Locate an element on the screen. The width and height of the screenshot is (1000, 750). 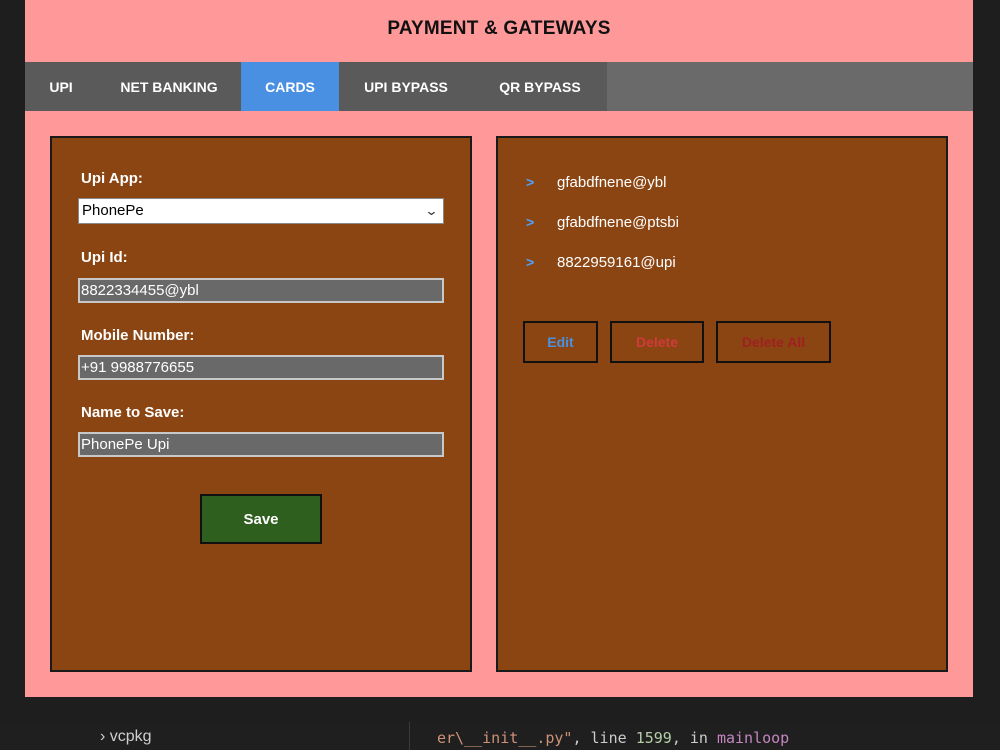
name-to-save-label: Name to Save: is located at coordinates (133, 412).